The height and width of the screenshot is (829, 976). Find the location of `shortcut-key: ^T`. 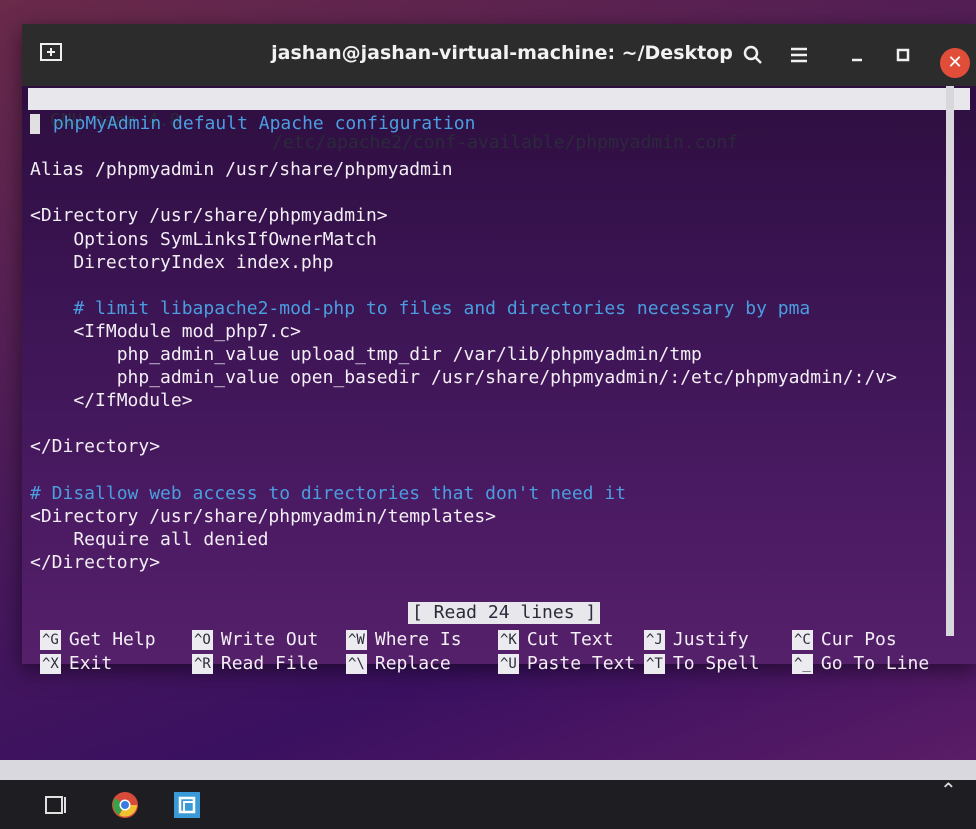

shortcut-key: ^T is located at coordinates (654, 664).